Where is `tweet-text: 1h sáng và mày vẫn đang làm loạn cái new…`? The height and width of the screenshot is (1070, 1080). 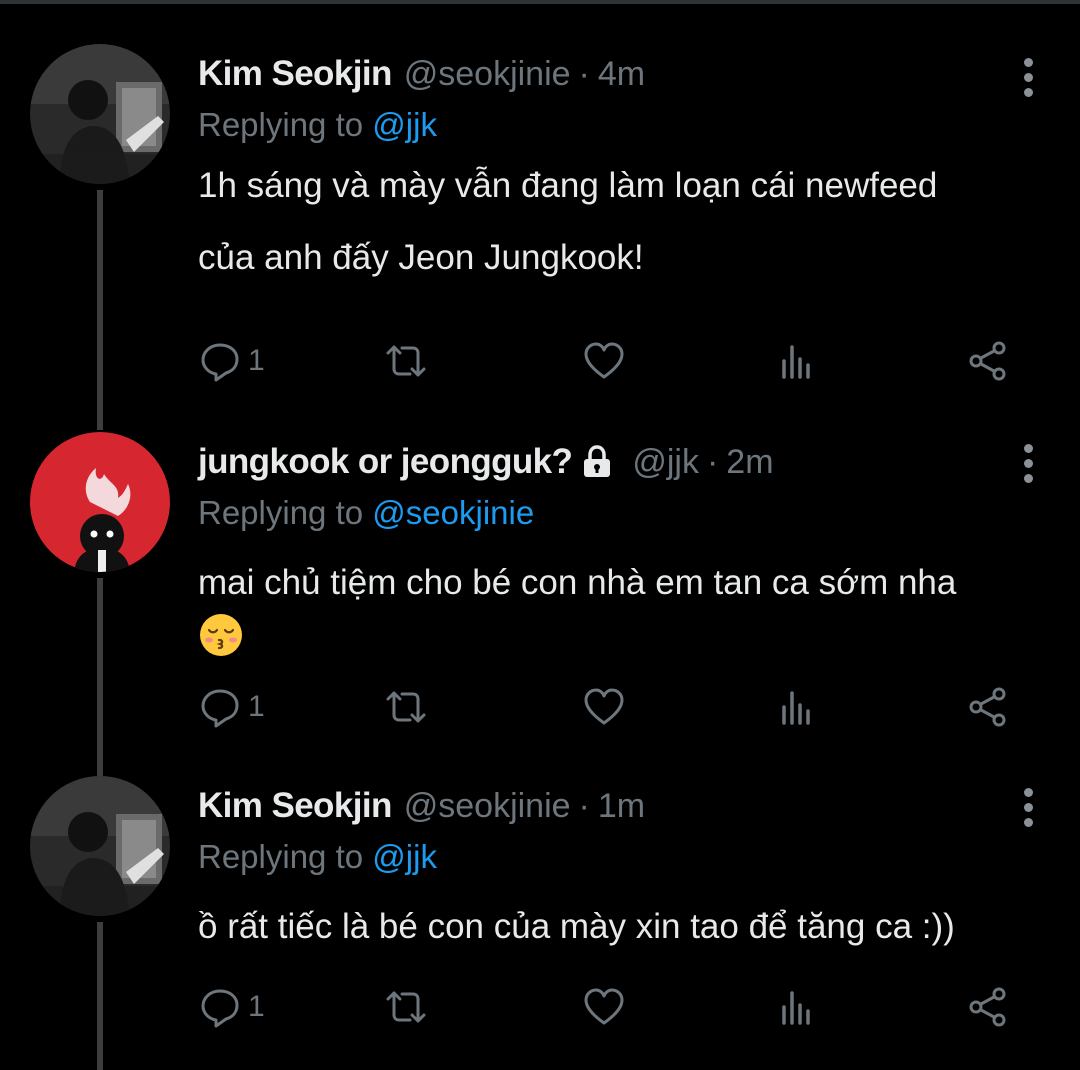
tweet-text: 1h sáng và mày vẫn đang làm loạn cái new… is located at coordinates (619, 222).